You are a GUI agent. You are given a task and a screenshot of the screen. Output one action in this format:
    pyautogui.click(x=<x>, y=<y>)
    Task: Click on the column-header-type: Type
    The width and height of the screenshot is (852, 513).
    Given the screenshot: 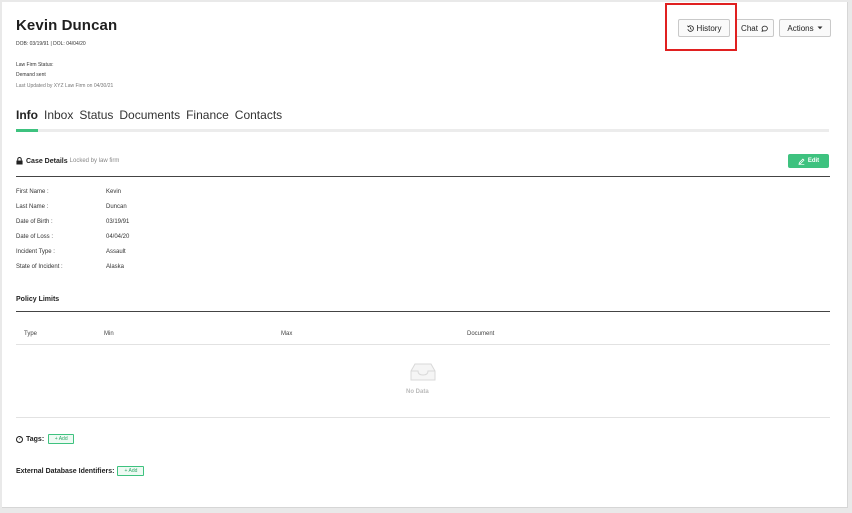 What is the action you would take?
    pyautogui.click(x=31, y=334)
    